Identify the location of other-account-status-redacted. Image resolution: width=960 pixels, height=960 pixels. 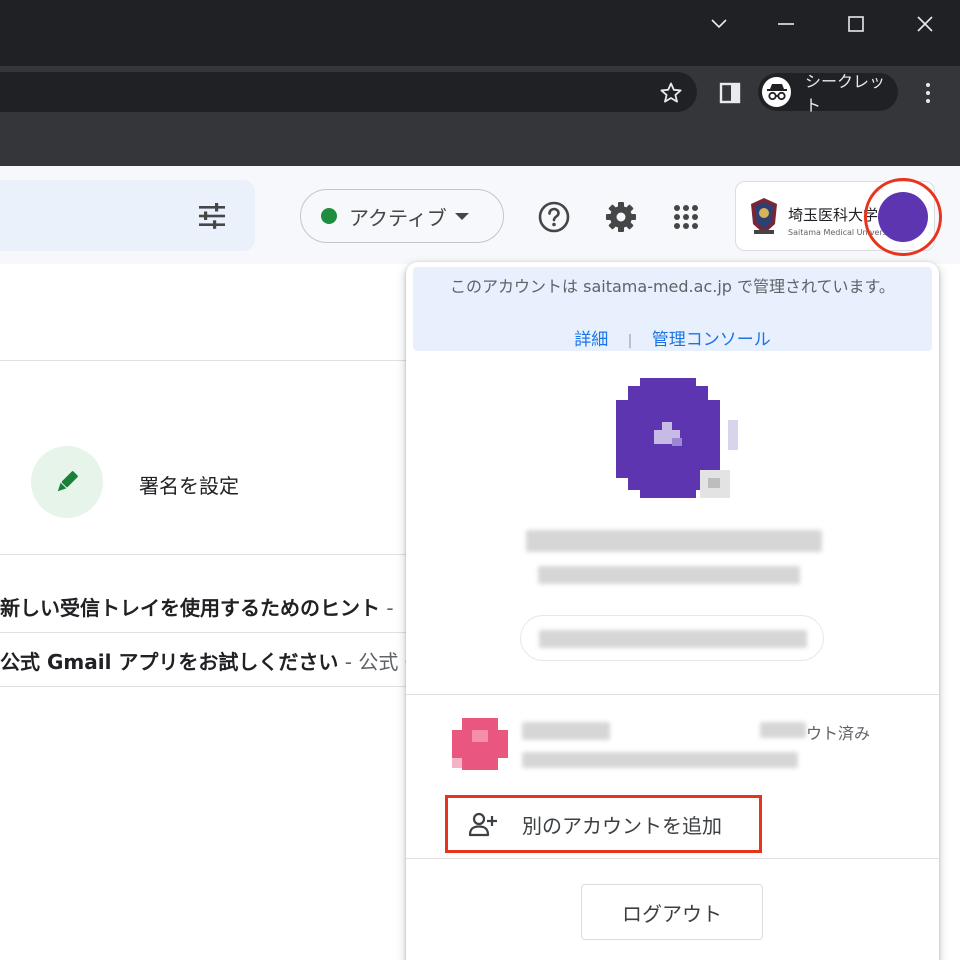
(783, 730).